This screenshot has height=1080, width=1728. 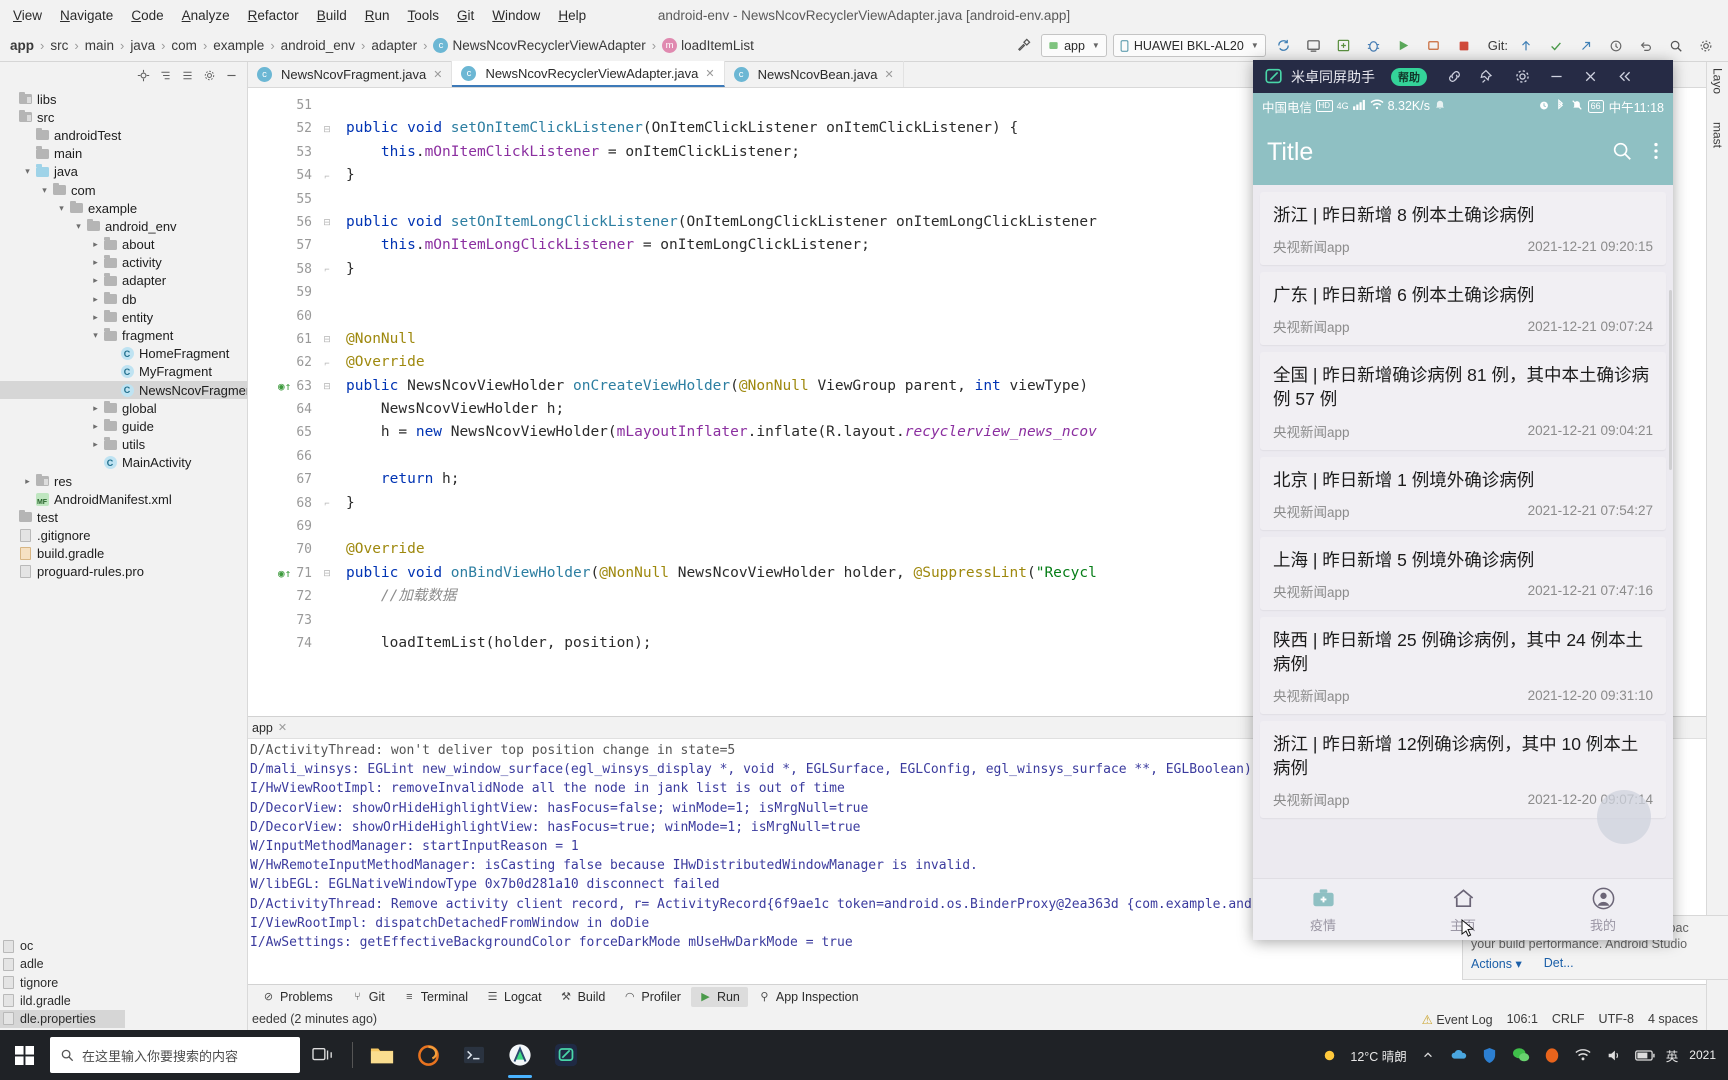 I want to click on breadcrumb-item-com: com, so click(x=184, y=45).